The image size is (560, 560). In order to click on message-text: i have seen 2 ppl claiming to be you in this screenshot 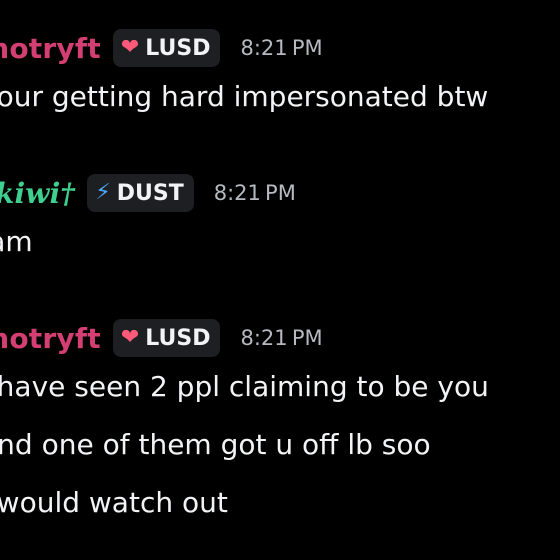, I will do `click(244, 386)`.